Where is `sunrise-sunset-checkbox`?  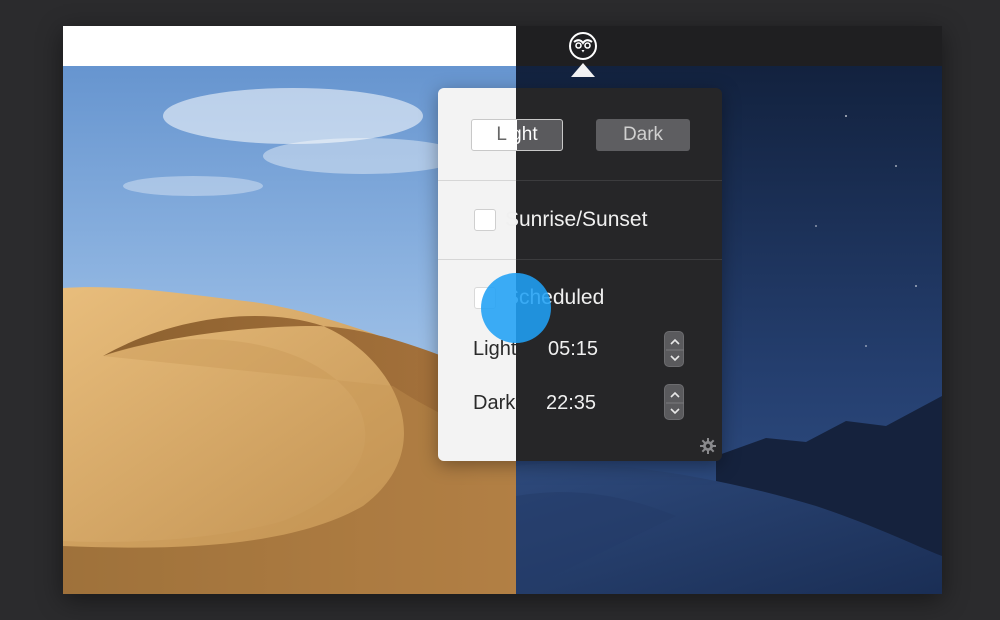
sunrise-sunset-checkbox is located at coordinates (485, 220).